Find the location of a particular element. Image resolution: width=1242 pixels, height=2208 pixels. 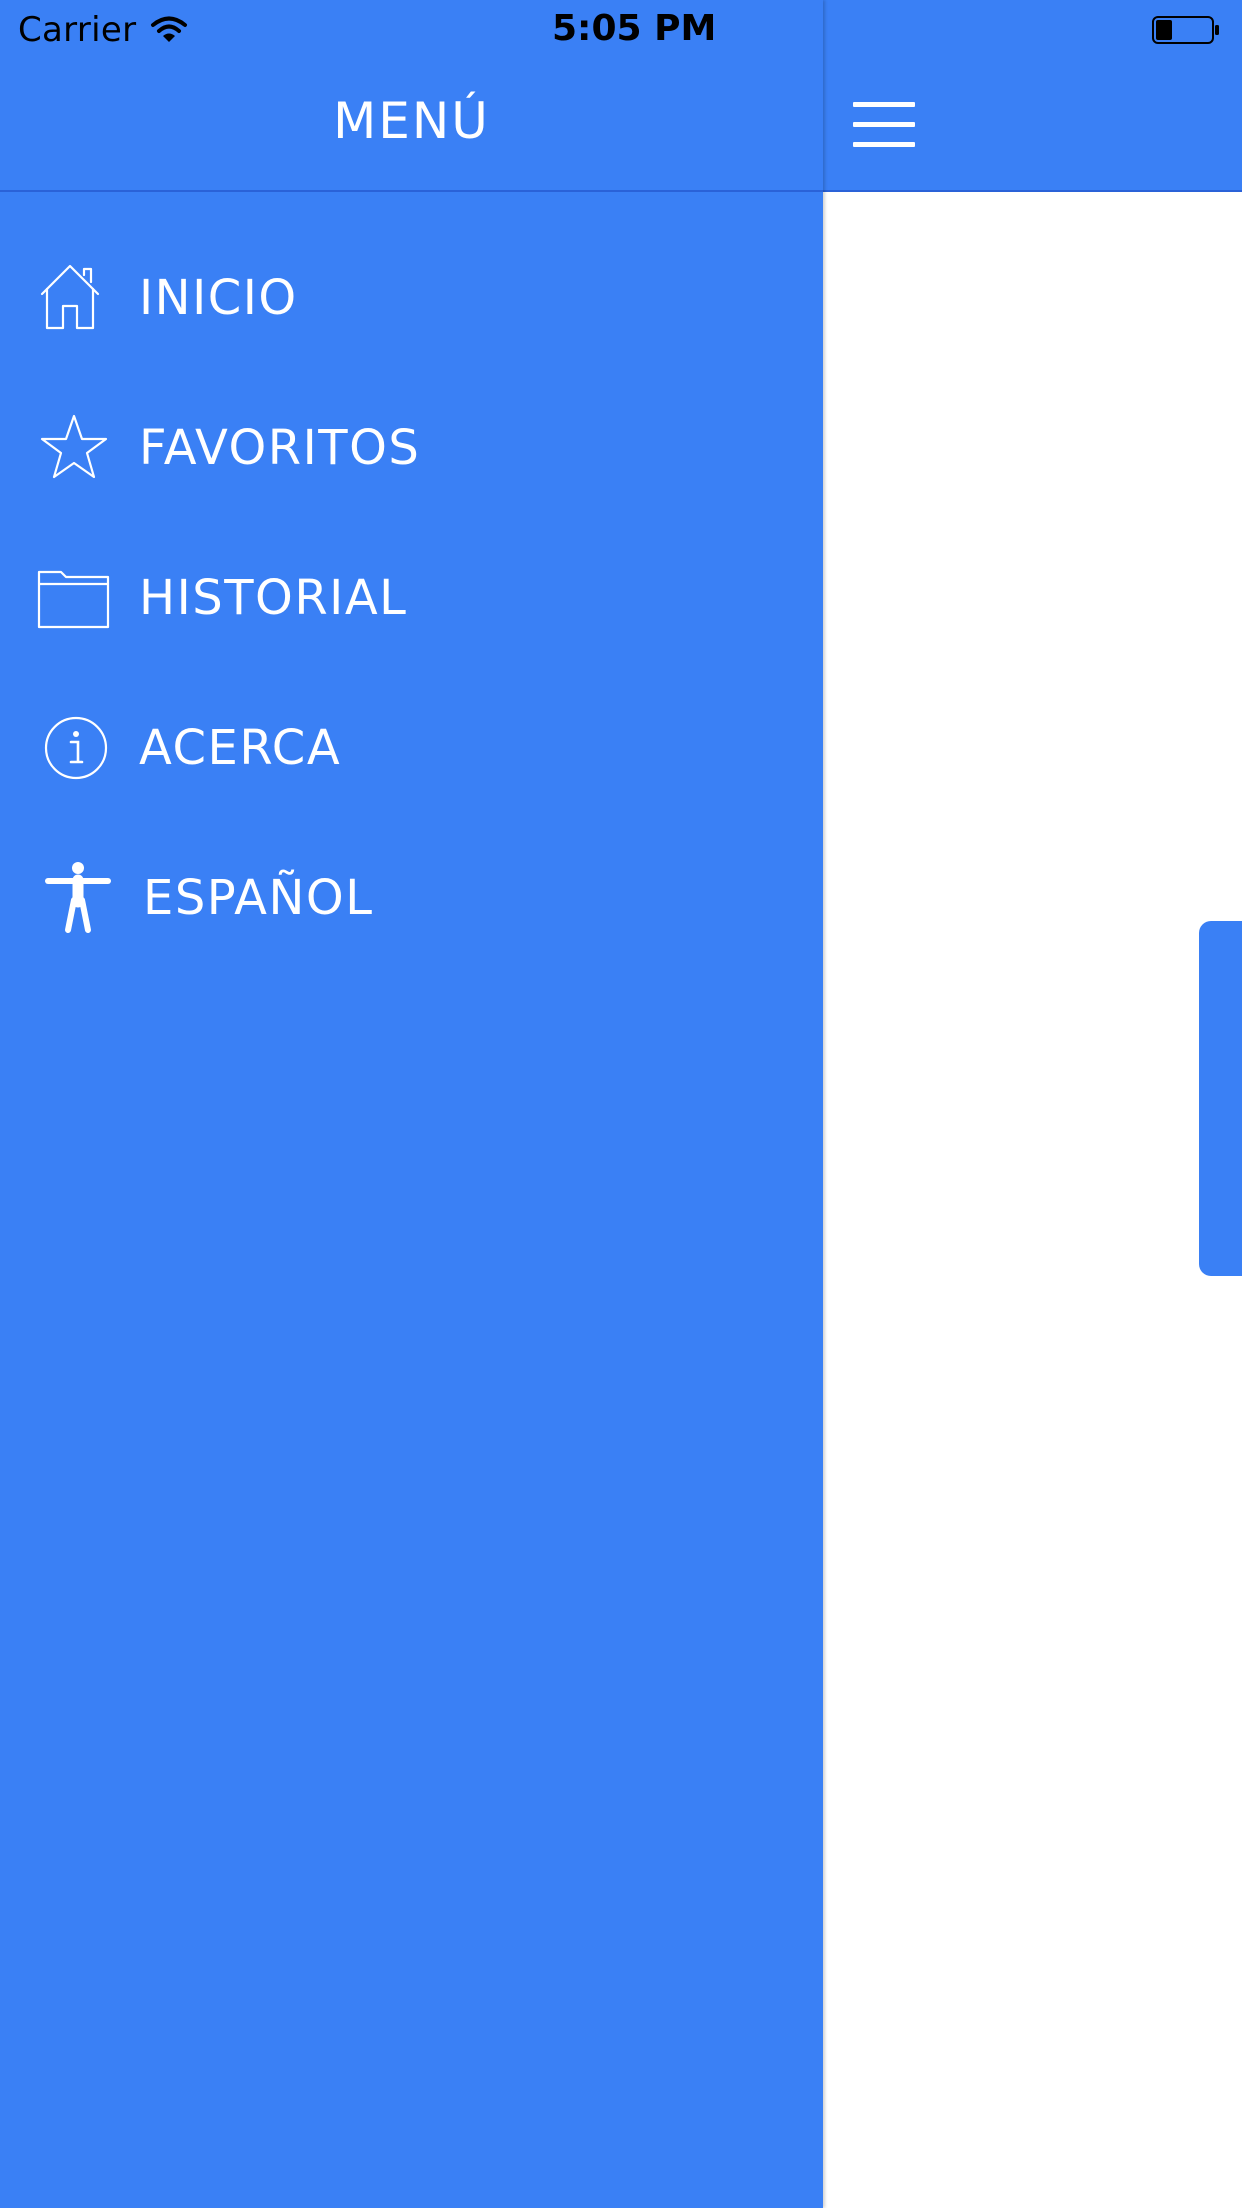

sidebar-item-favoritos: FAVORITOS is located at coordinates (411, 455).